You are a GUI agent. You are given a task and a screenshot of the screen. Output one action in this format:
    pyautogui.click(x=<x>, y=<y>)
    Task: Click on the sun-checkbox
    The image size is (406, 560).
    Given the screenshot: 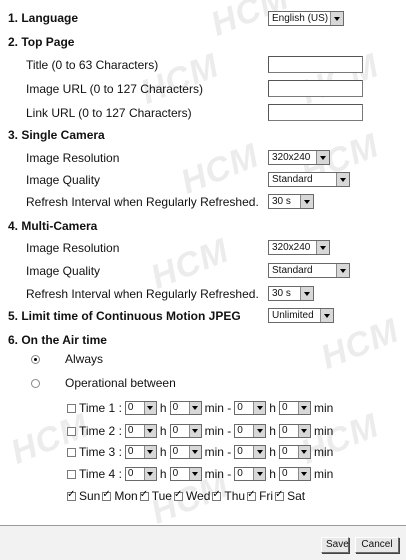 What is the action you would take?
    pyautogui.click(x=71, y=495)
    